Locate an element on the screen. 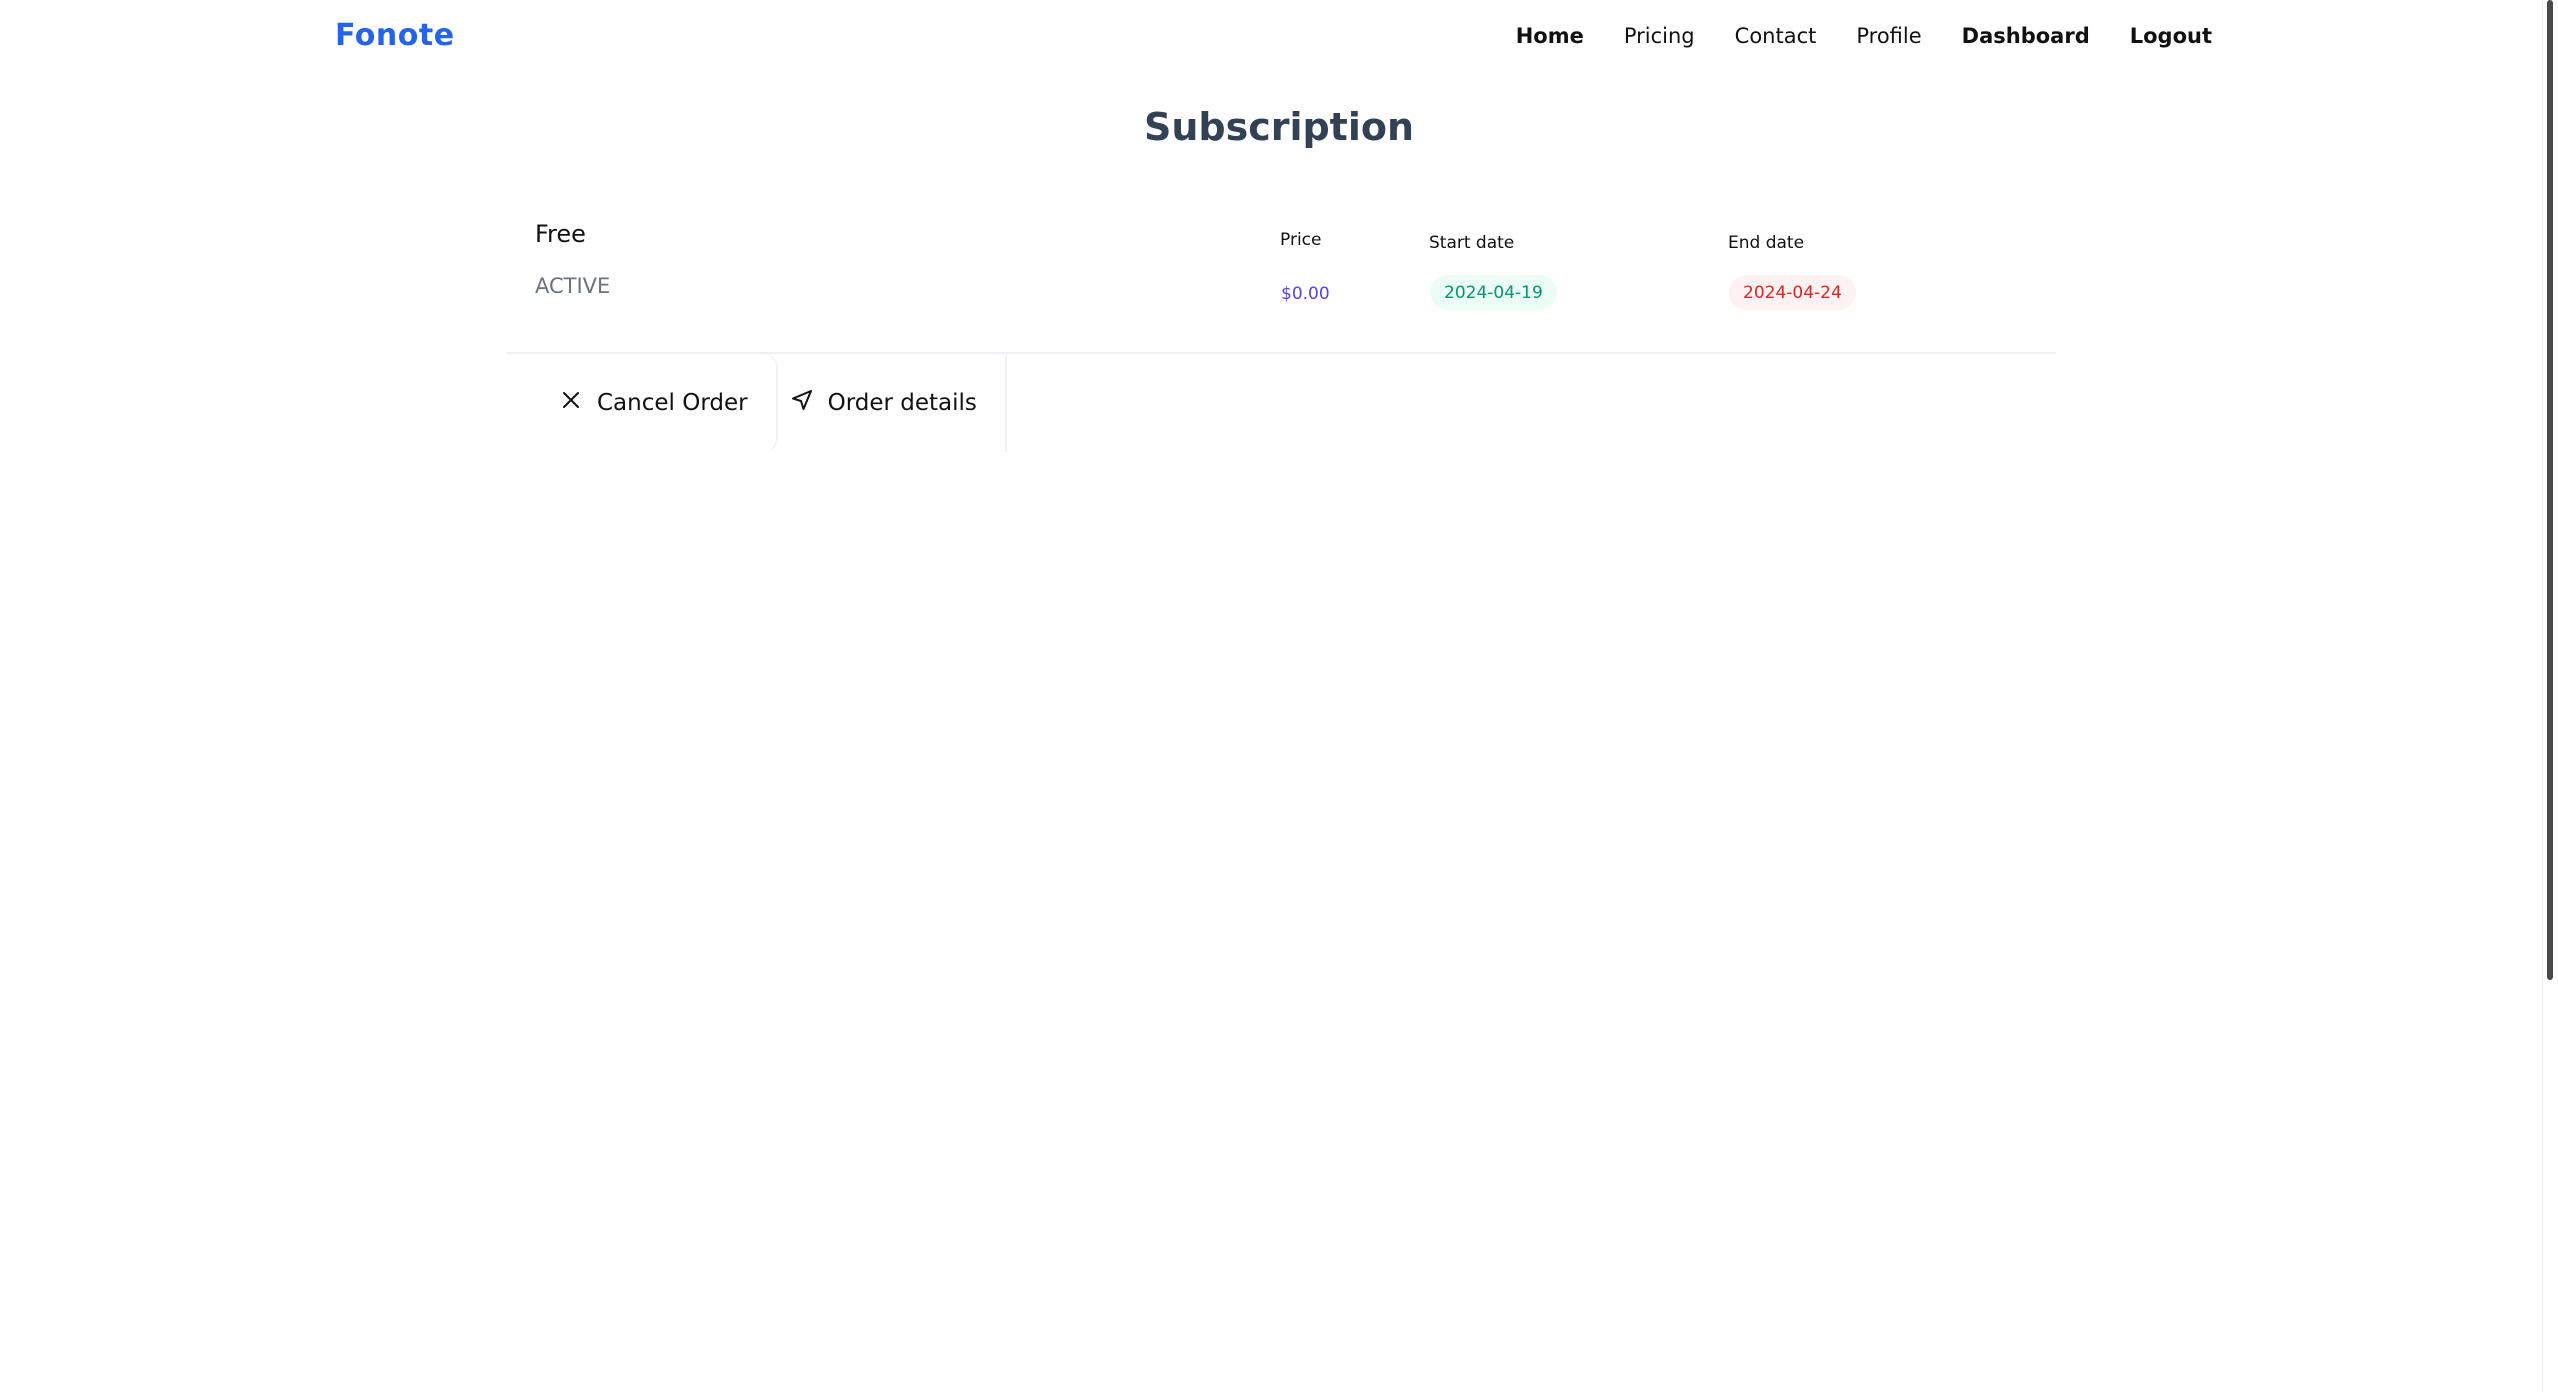 Image resolution: width=2558 pixels, height=1392 pixels. order-details-button: Order details is located at coordinates (892, 403).